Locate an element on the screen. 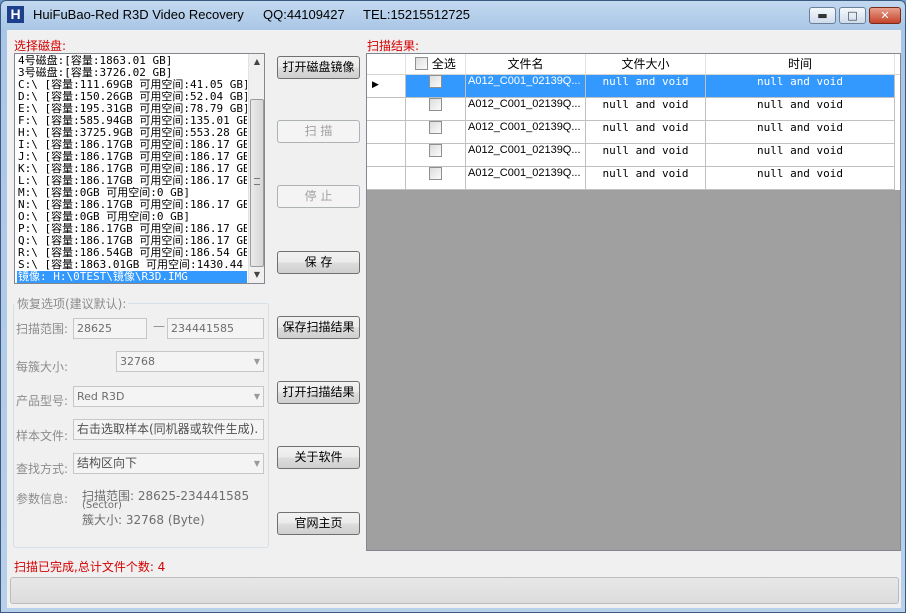 This screenshot has height=613, width=906. disk-item: D:\ [容量:150.26GB 可用空间:52.04 GB] is located at coordinates (132, 97).